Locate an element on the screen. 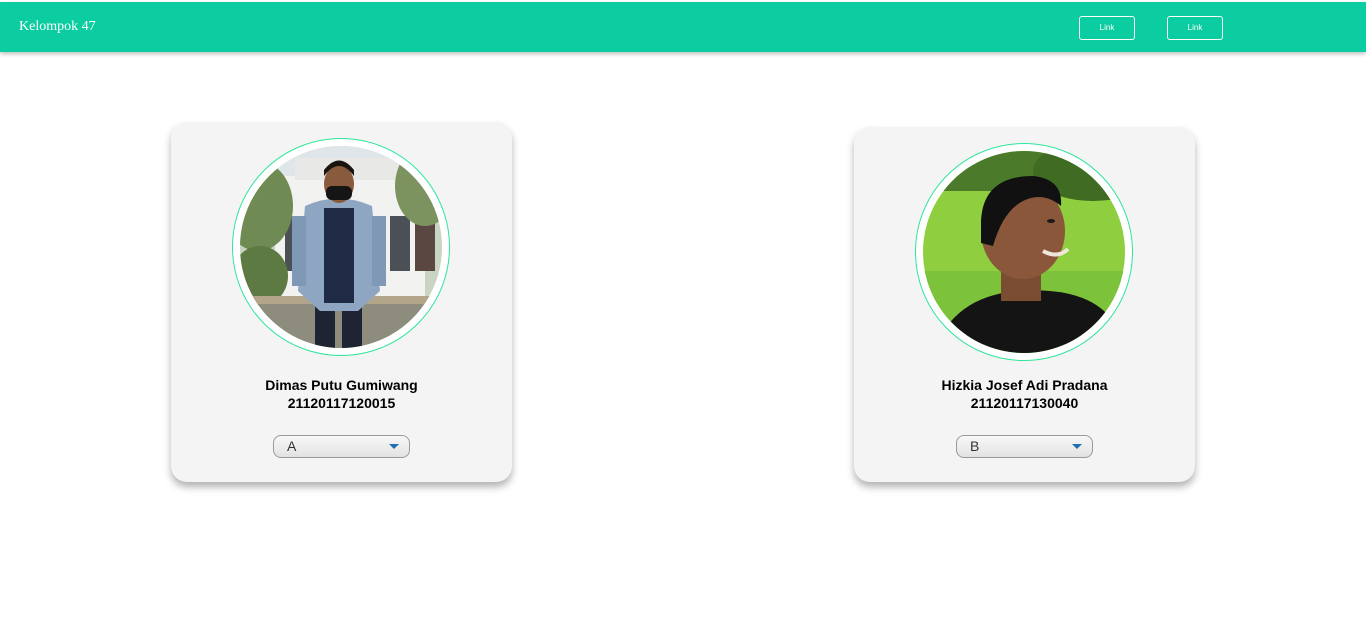  class-select: B is located at coordinates (1024, 446).